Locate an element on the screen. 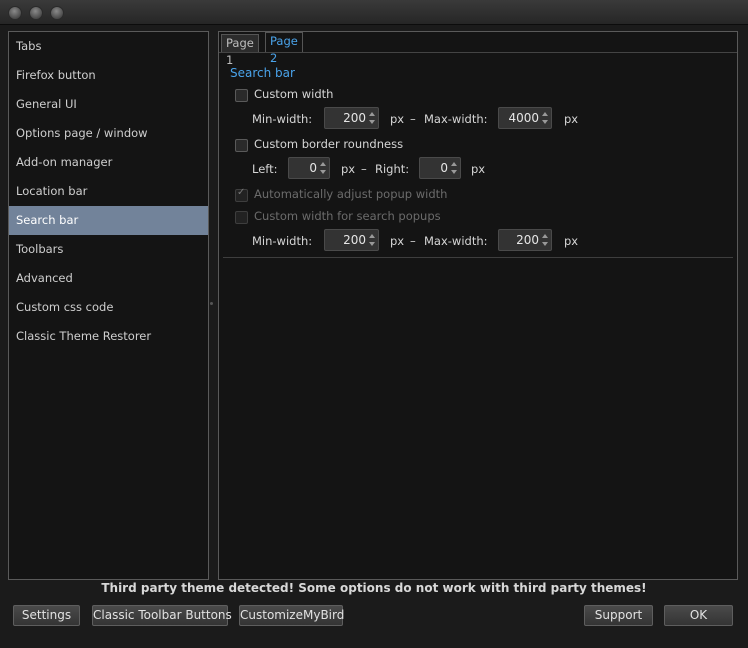 This screenshot has width=748, height=648. sidebar-item-options-page: Options page / window is located at coordinates (108, 133).